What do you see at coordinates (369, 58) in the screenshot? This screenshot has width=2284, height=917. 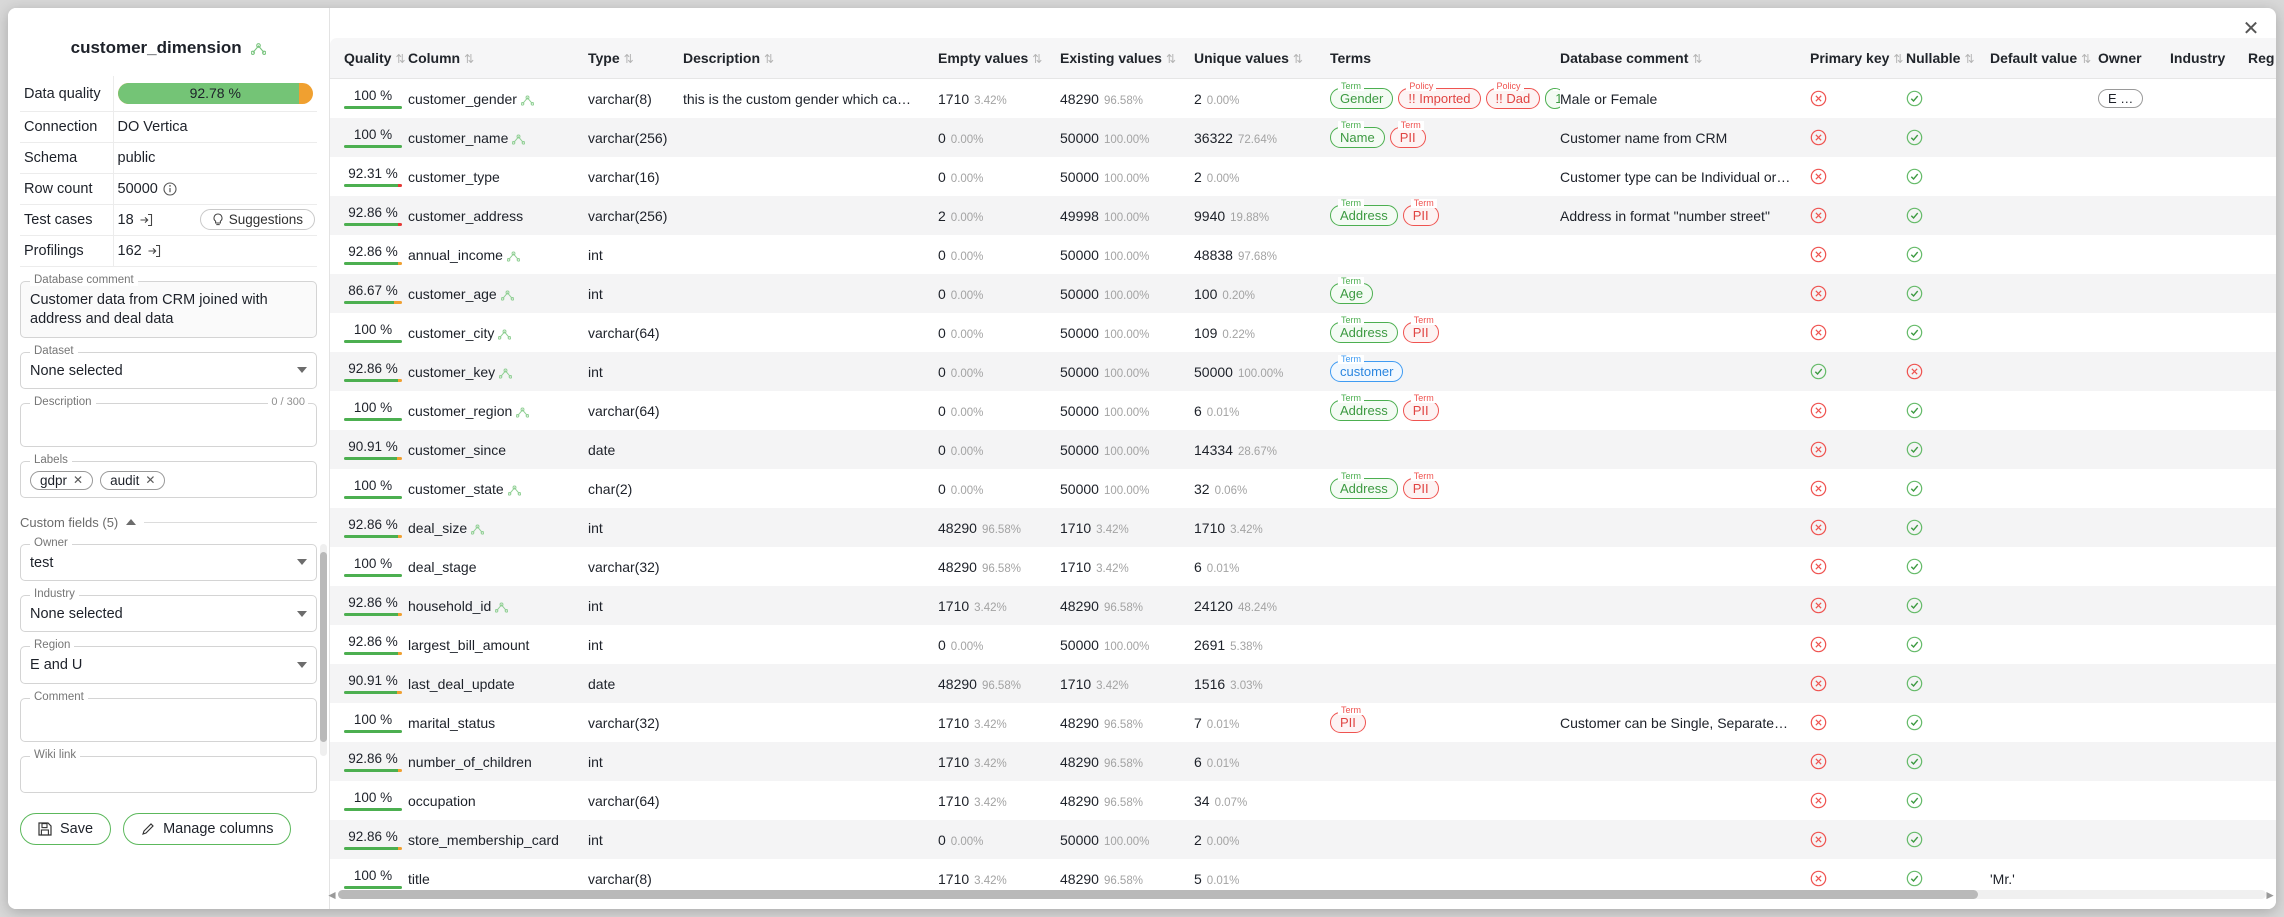 I see `column-header-quality: Quality ⇅` at bounding box center [369, 58].